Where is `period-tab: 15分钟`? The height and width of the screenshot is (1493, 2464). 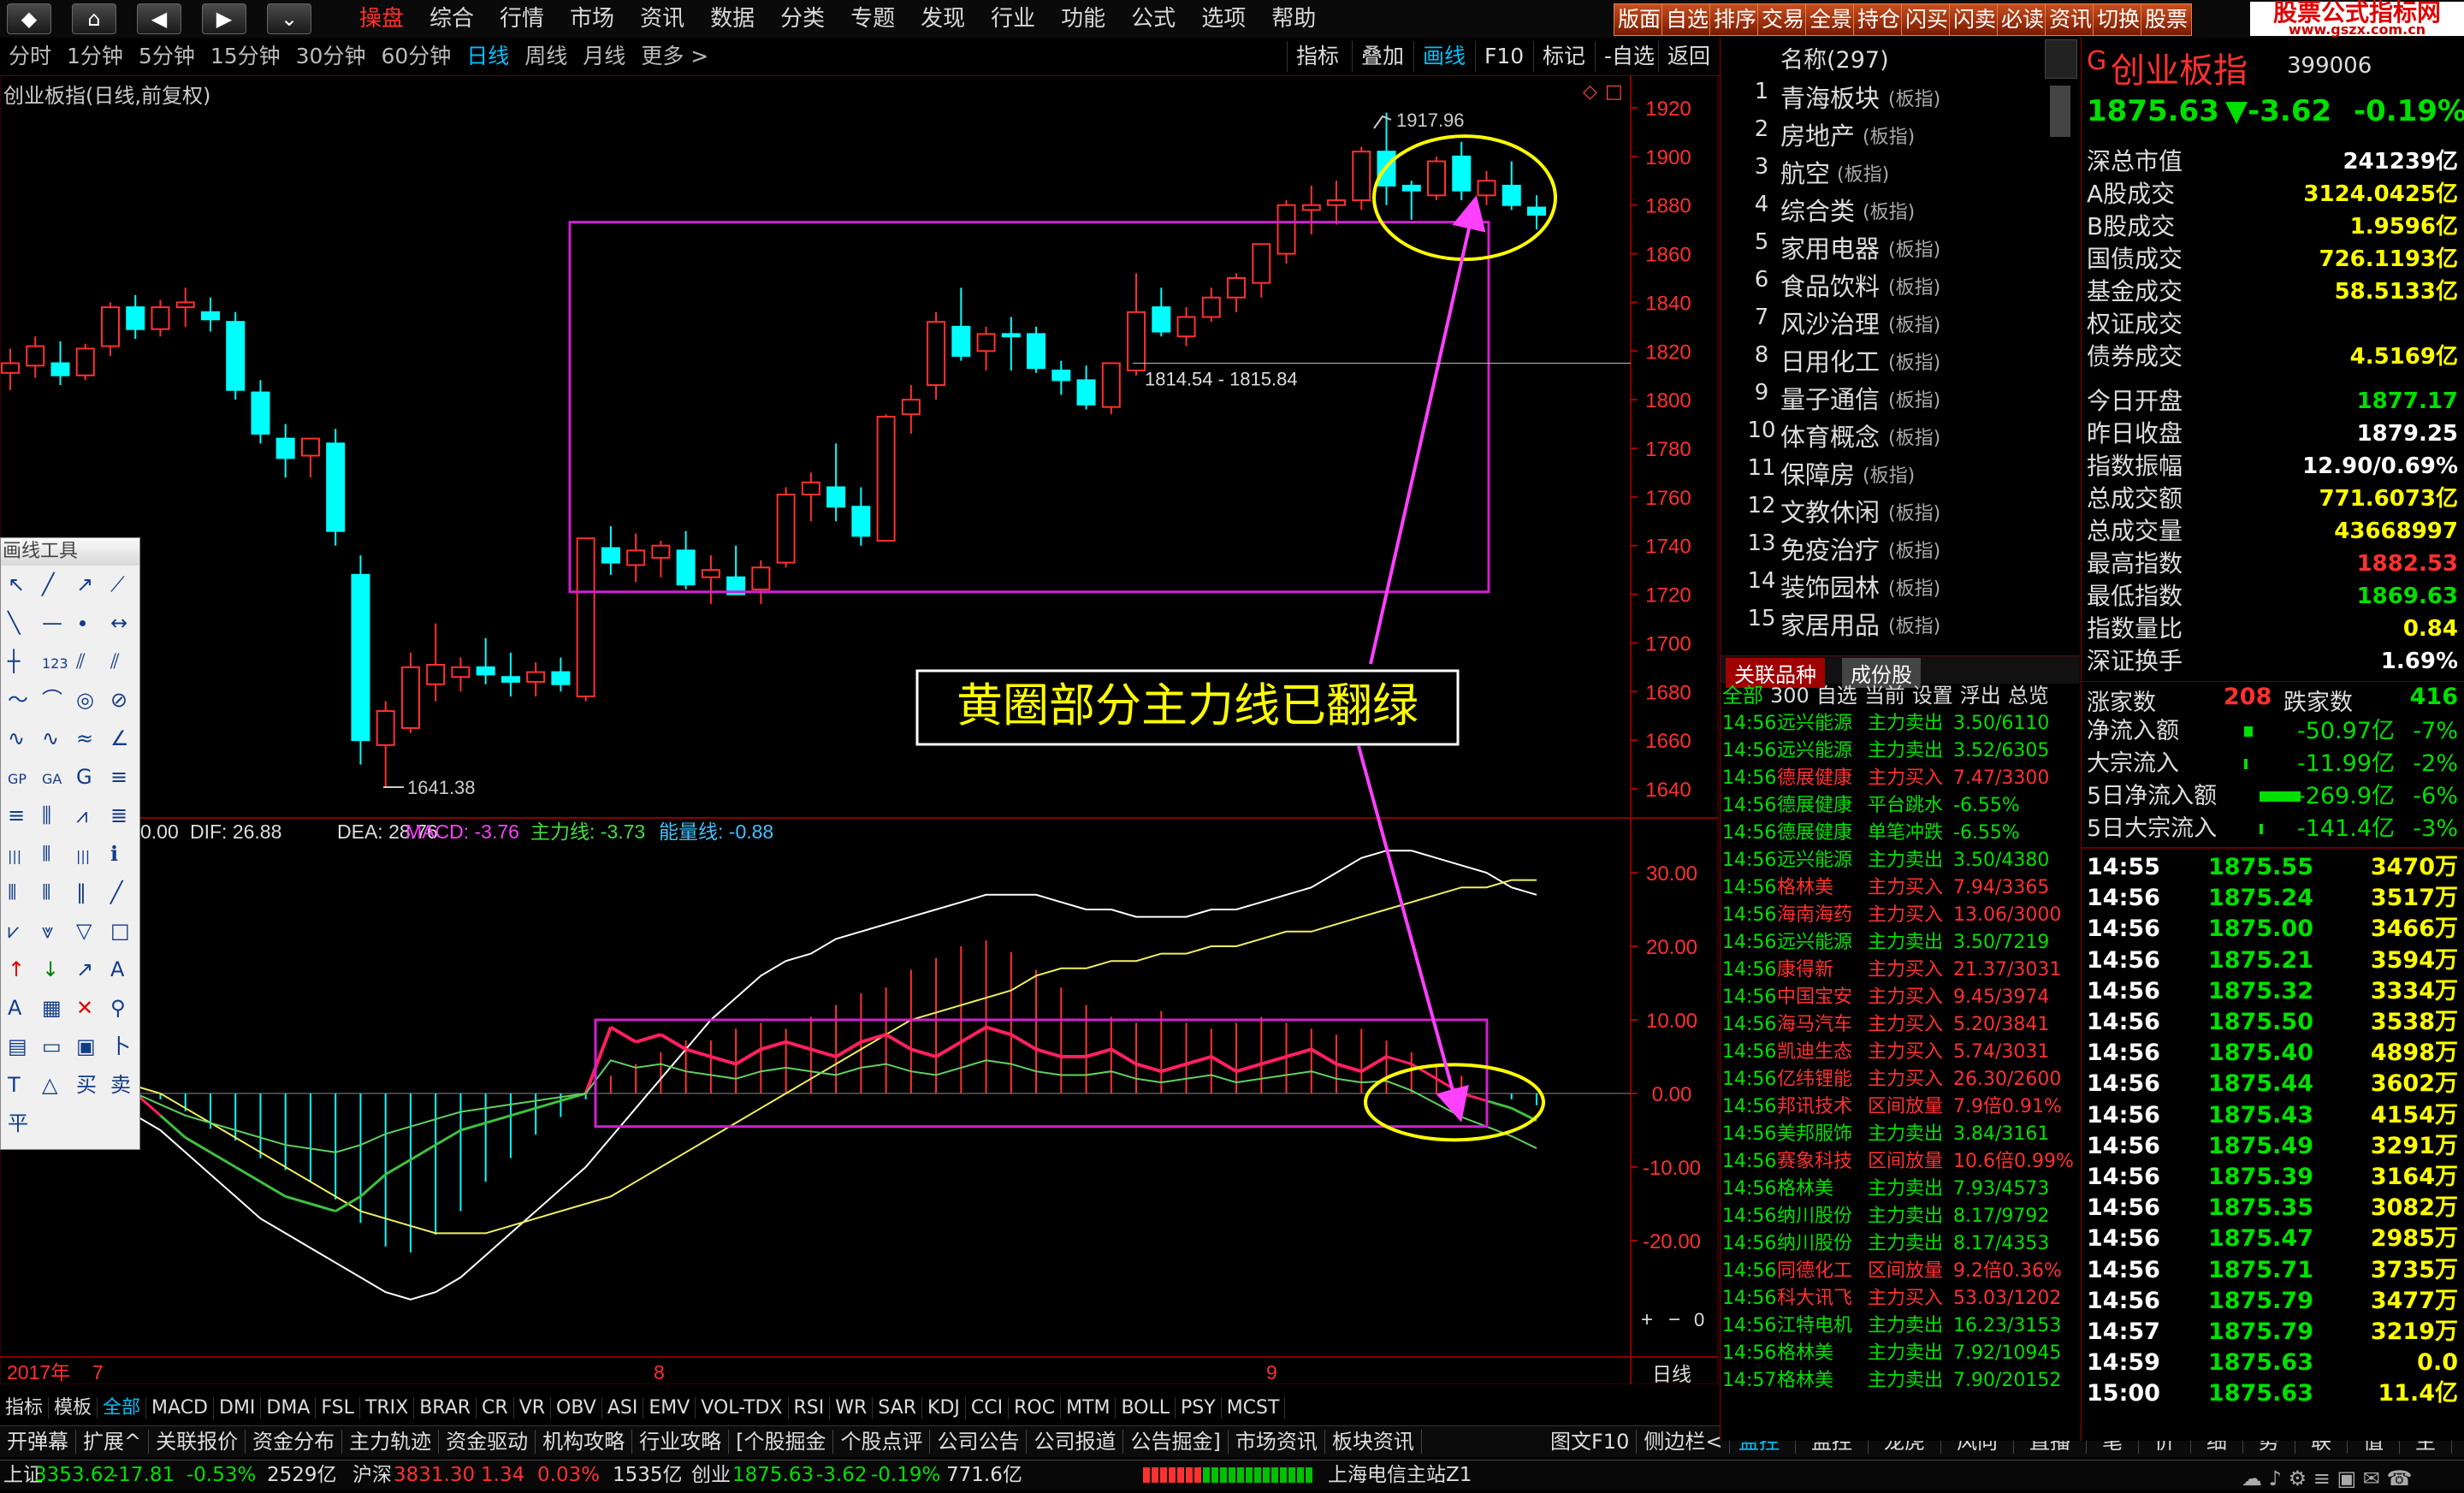
period-tab: 15分钟 is located at coordinates (245, 56).